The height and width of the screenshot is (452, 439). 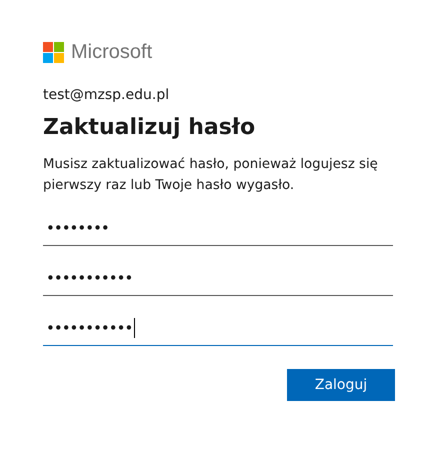 What do you see at coordinates (106, 95) in the screenshot?
I see `account-email: test@mzsp.edu.pl` at bounding box center [106, 95].